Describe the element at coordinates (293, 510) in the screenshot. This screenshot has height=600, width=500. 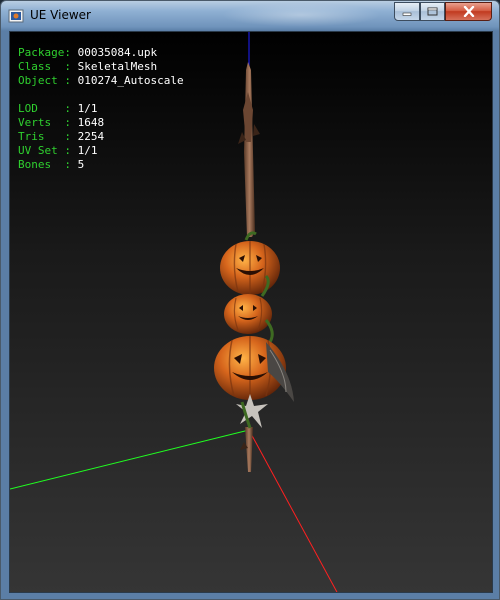
I see `axis-x-line` at that location.